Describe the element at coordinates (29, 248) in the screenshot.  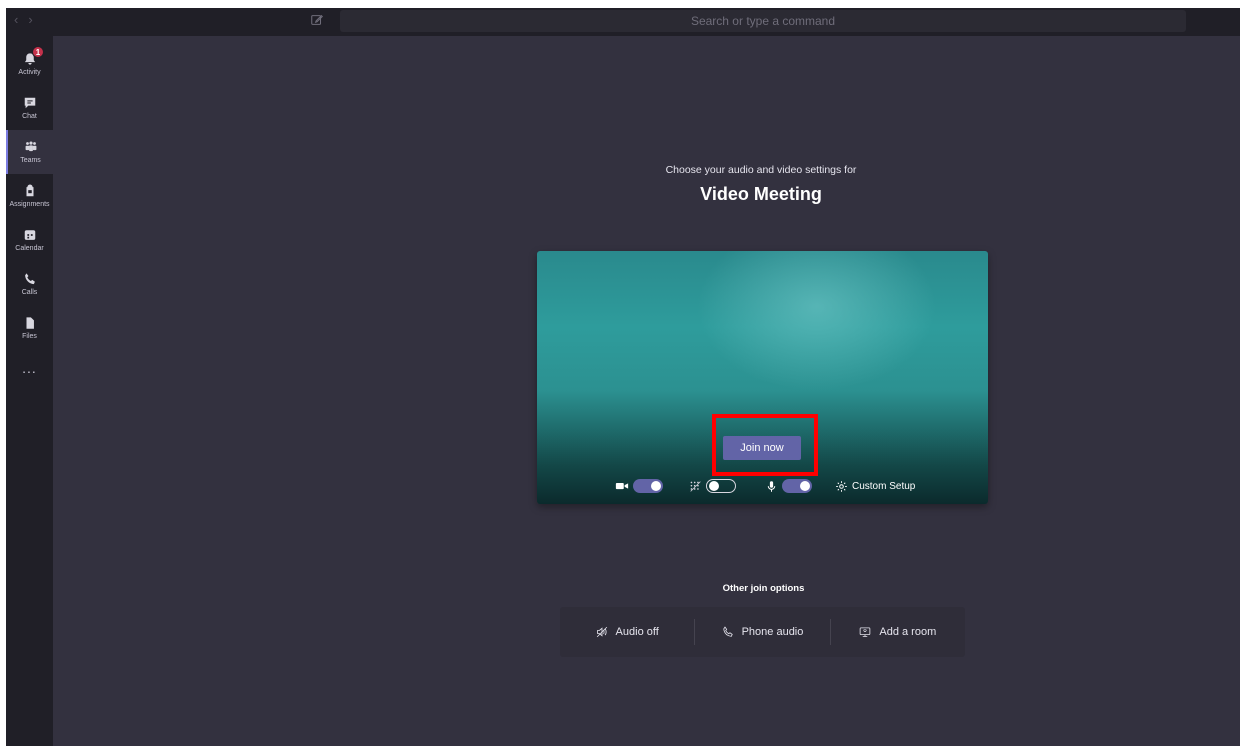
I see `rail-label-calendar: Calendar` at that location.